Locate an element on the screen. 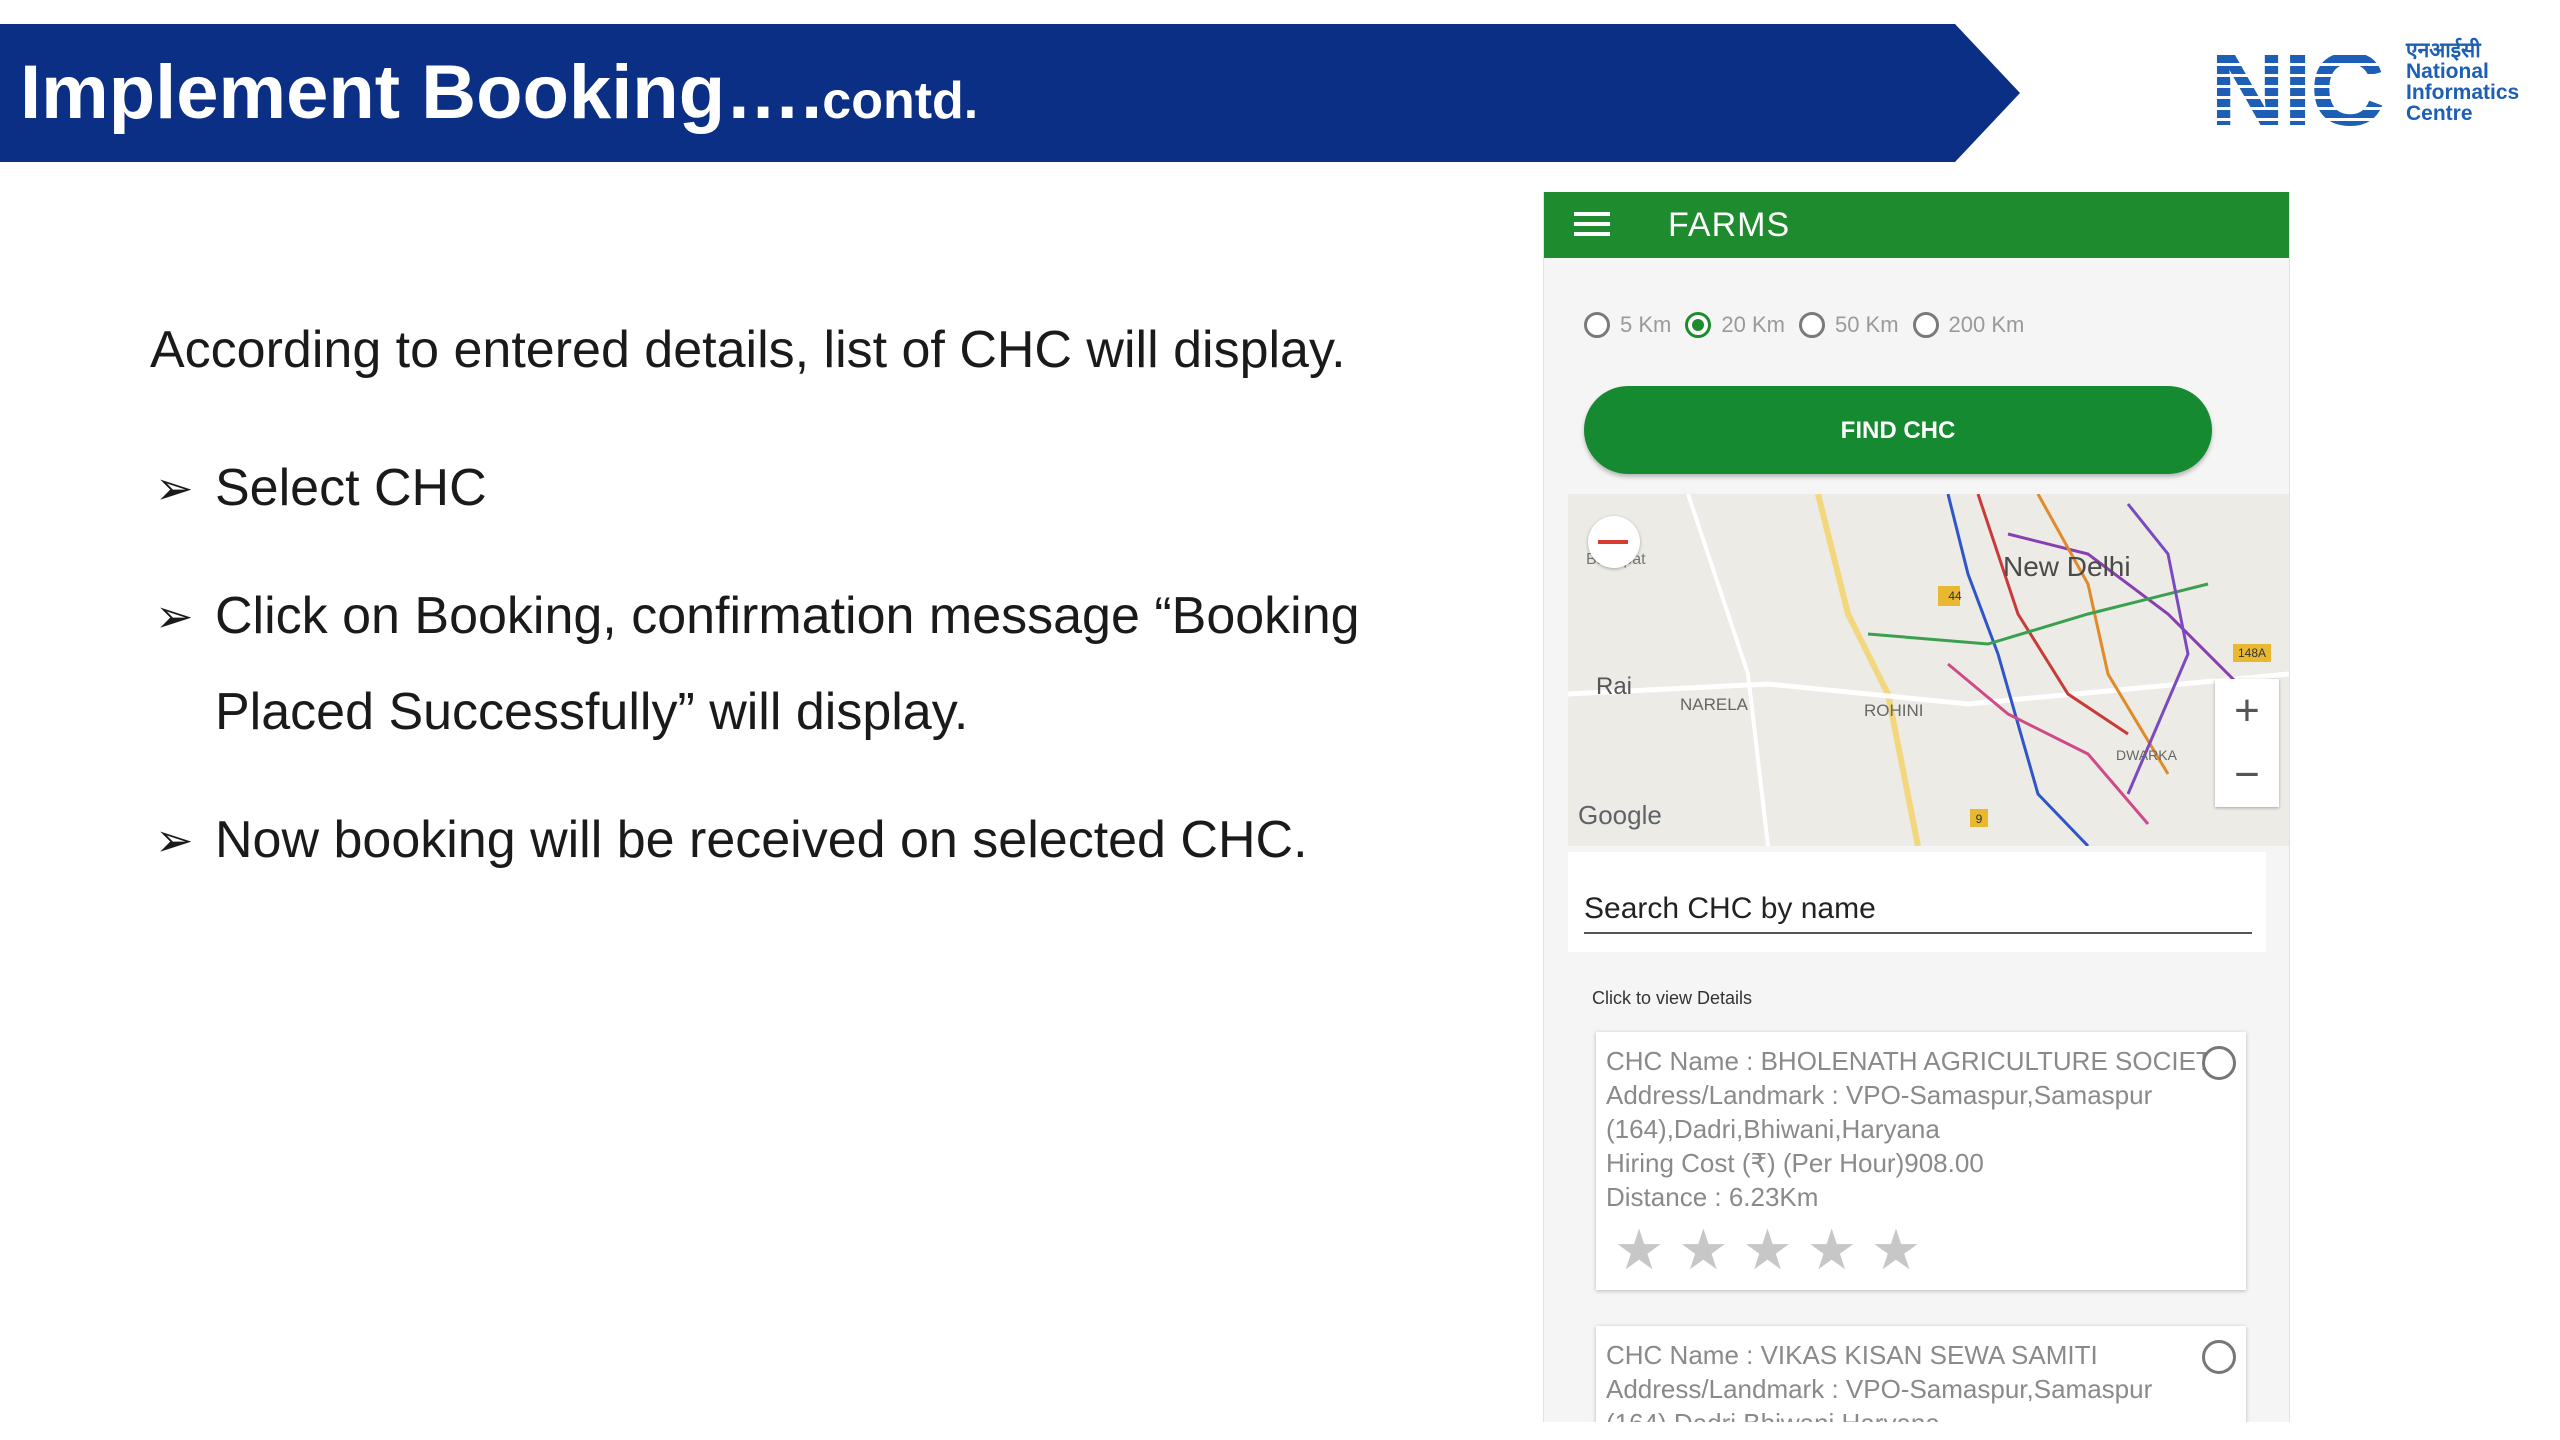 This screenshot has height=1440, width=2560. slide-title-main: Implement Booking…. is located at coordinates (421, 92).